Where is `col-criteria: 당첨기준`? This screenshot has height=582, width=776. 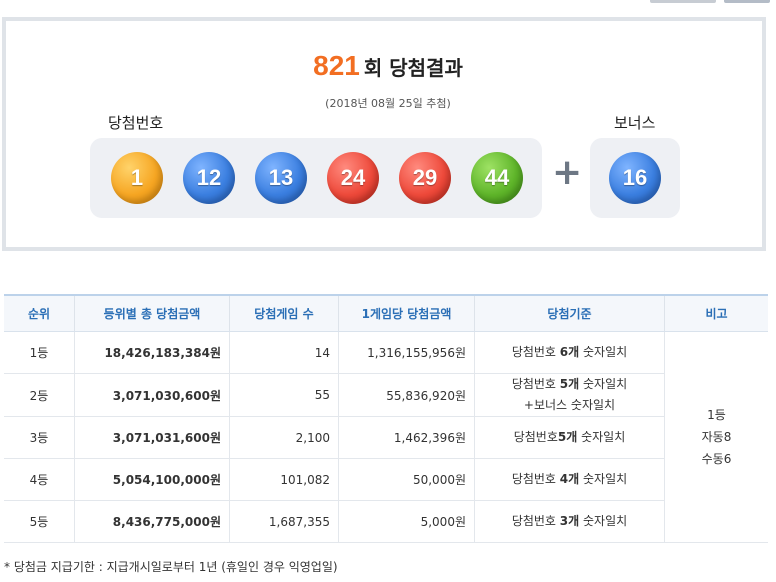
col-criteria: 당첨기준 is located at coordinates (569, 313).